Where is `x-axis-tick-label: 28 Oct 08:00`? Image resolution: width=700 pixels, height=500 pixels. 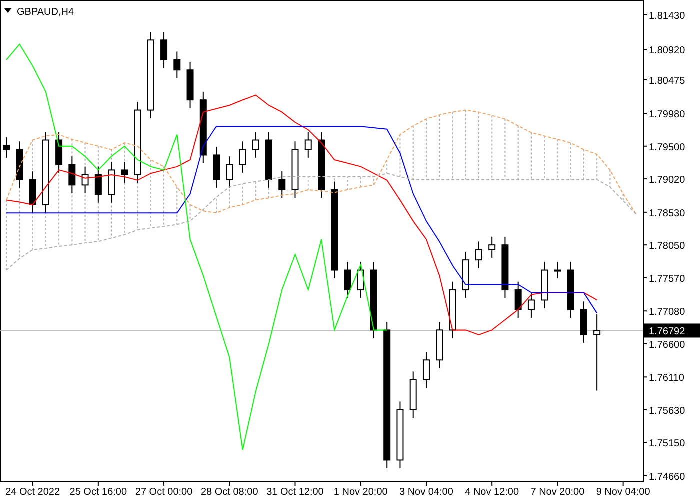 x-axis-tick-label: 28 Oct 08:00 is located at coordinates (229, 492).